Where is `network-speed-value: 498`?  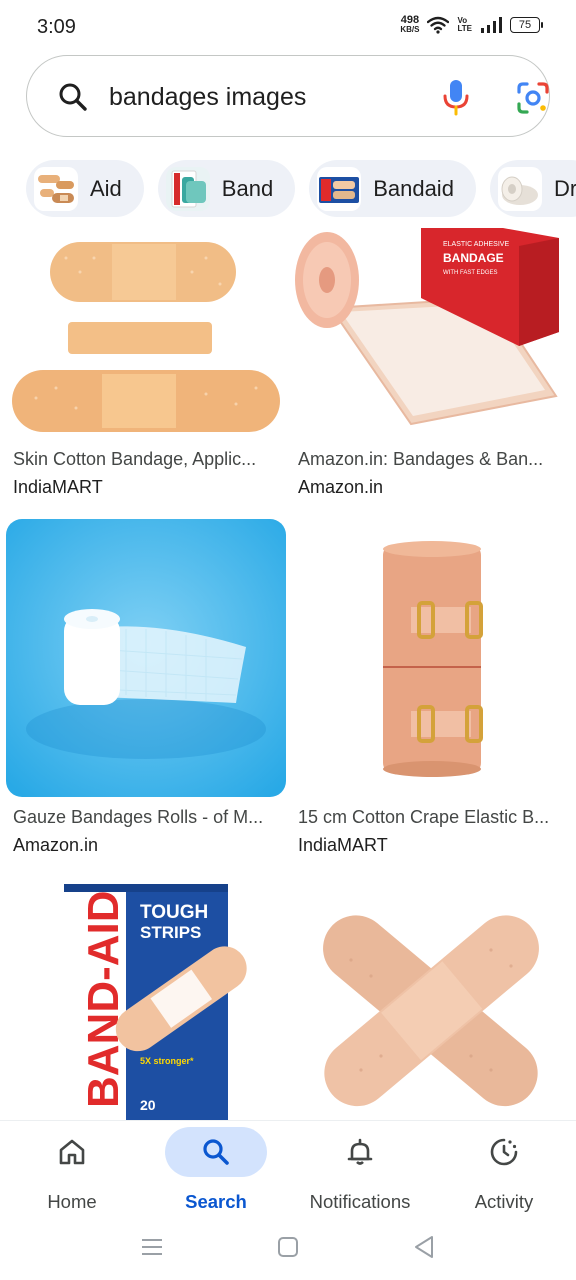 network-speed-value: 498 is located at coordinates (410, 20).